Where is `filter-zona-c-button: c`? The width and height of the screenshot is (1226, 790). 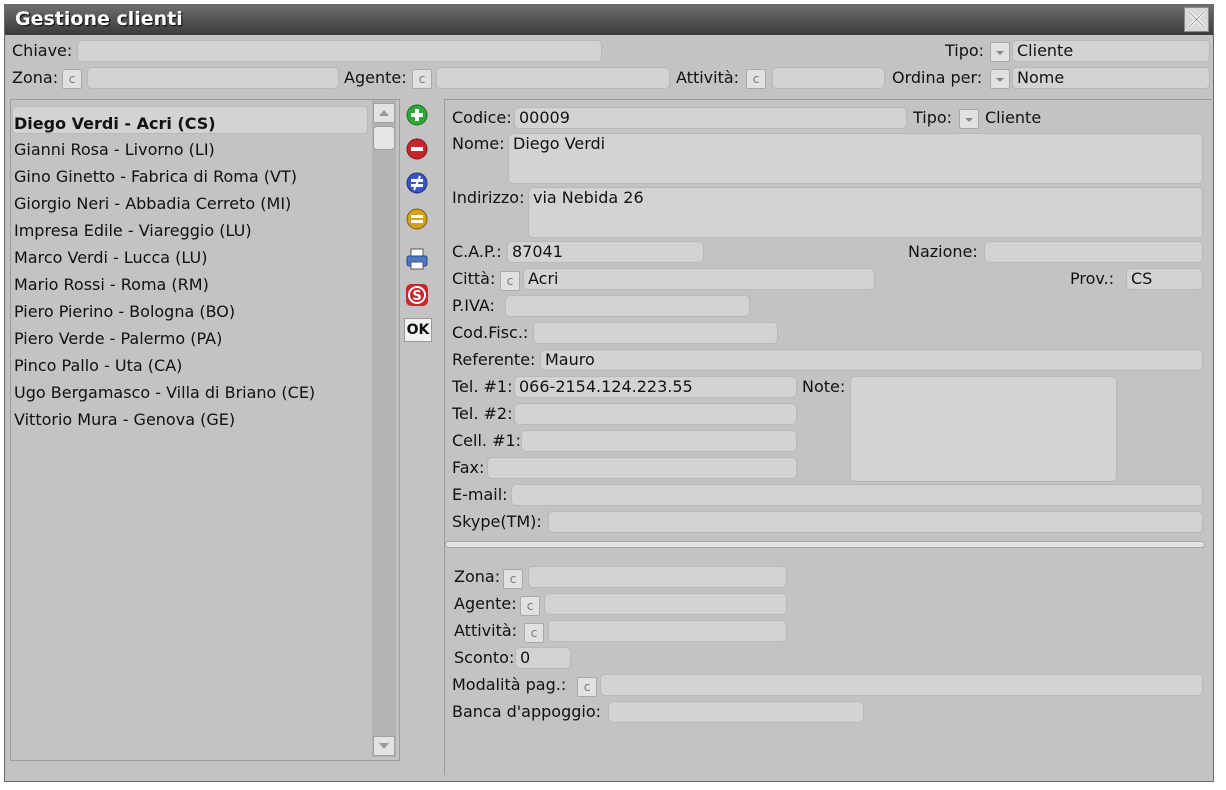 filter-zona-c-button: c is located at coordinates (72, 79).